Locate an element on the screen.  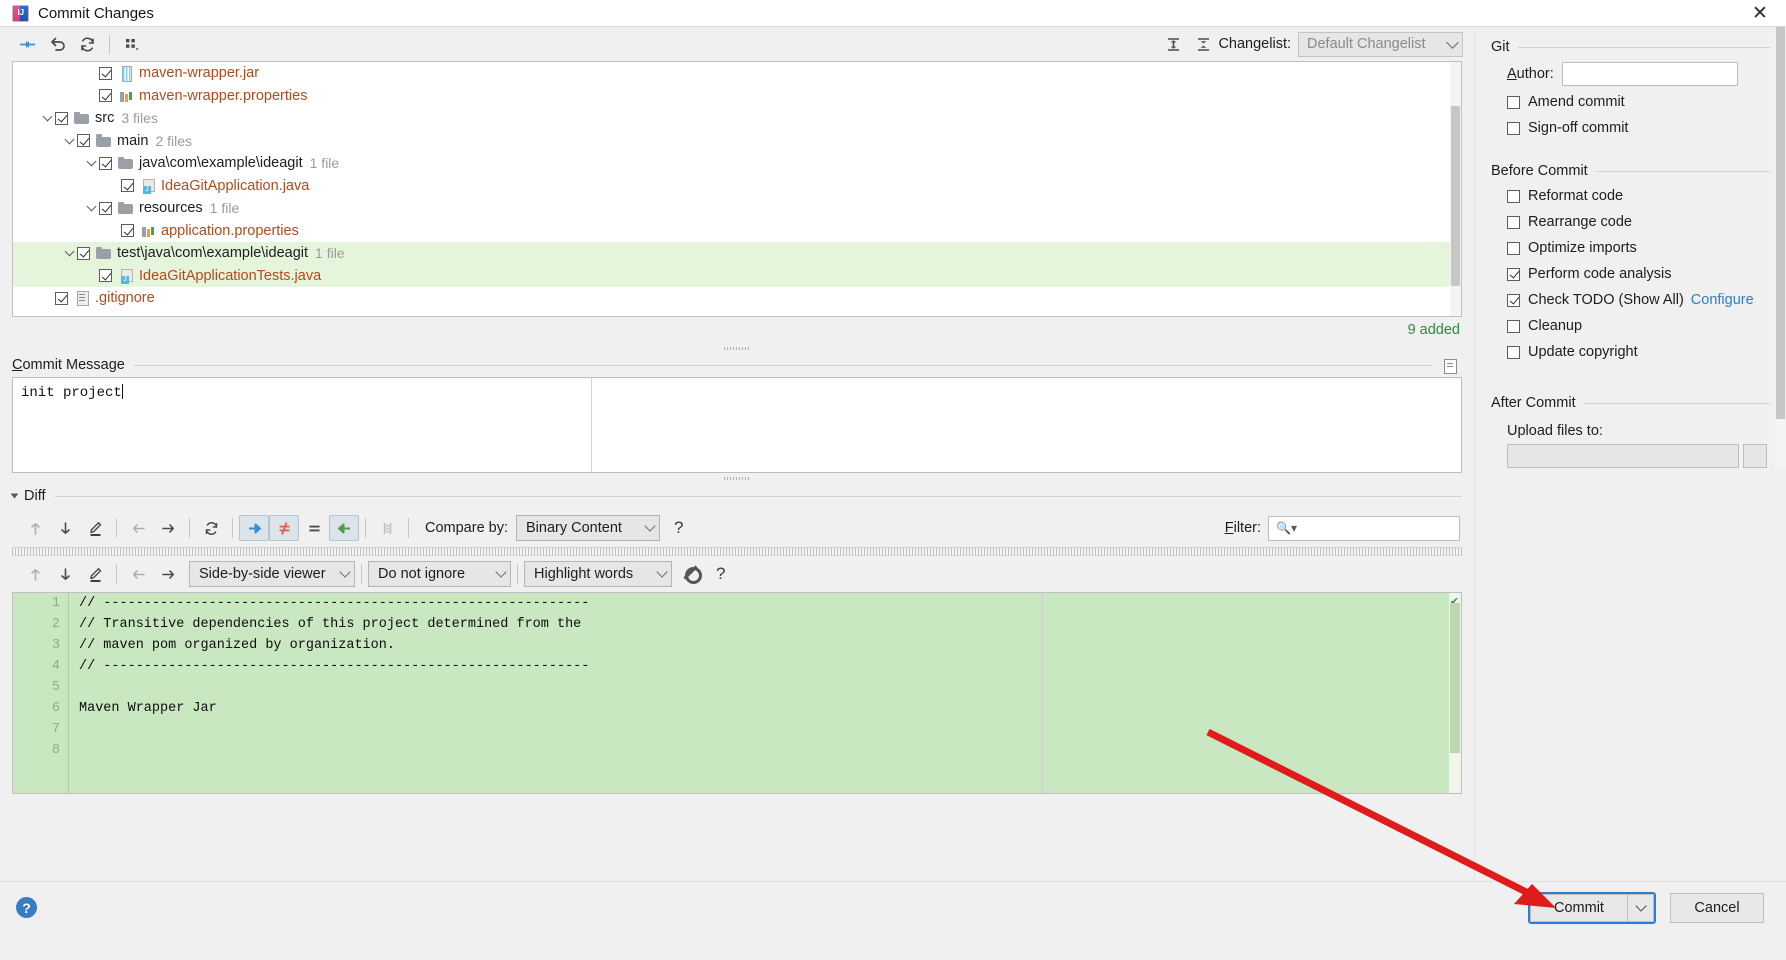
checkbox-row-perform-code-analysis: Perform code analysis is located at coordinates (1630, 274).